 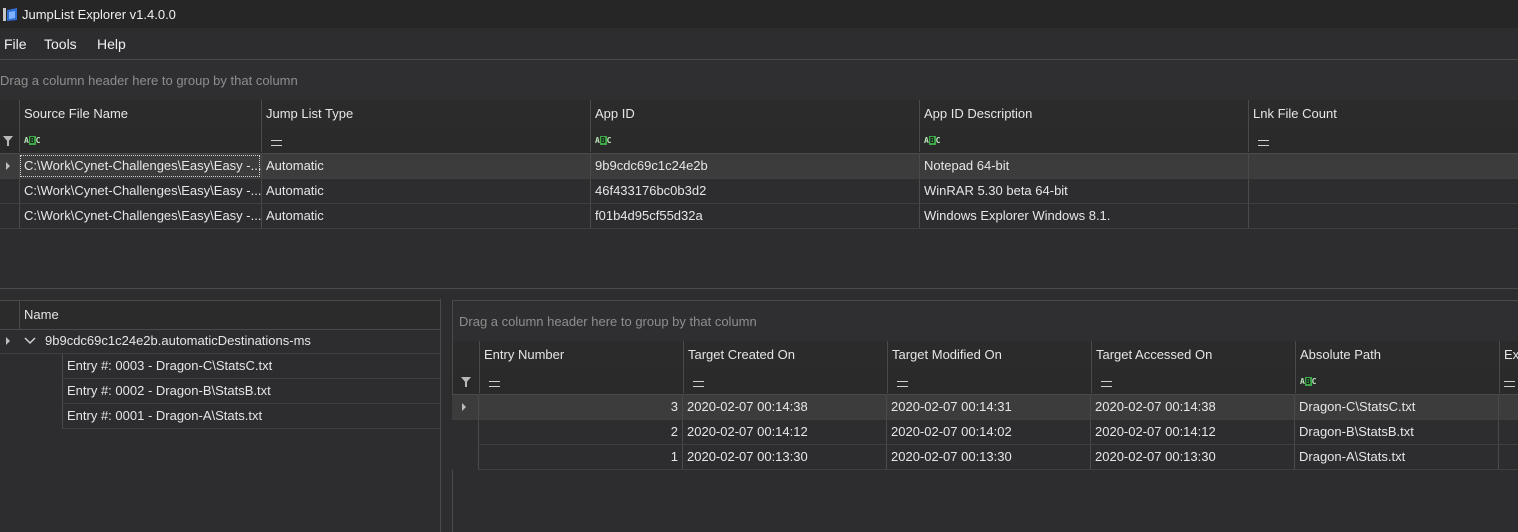 What do you see at coordinates (581, 381) in the screenshot?
I see `filter-entry-number` at bounding box center [581, 381].